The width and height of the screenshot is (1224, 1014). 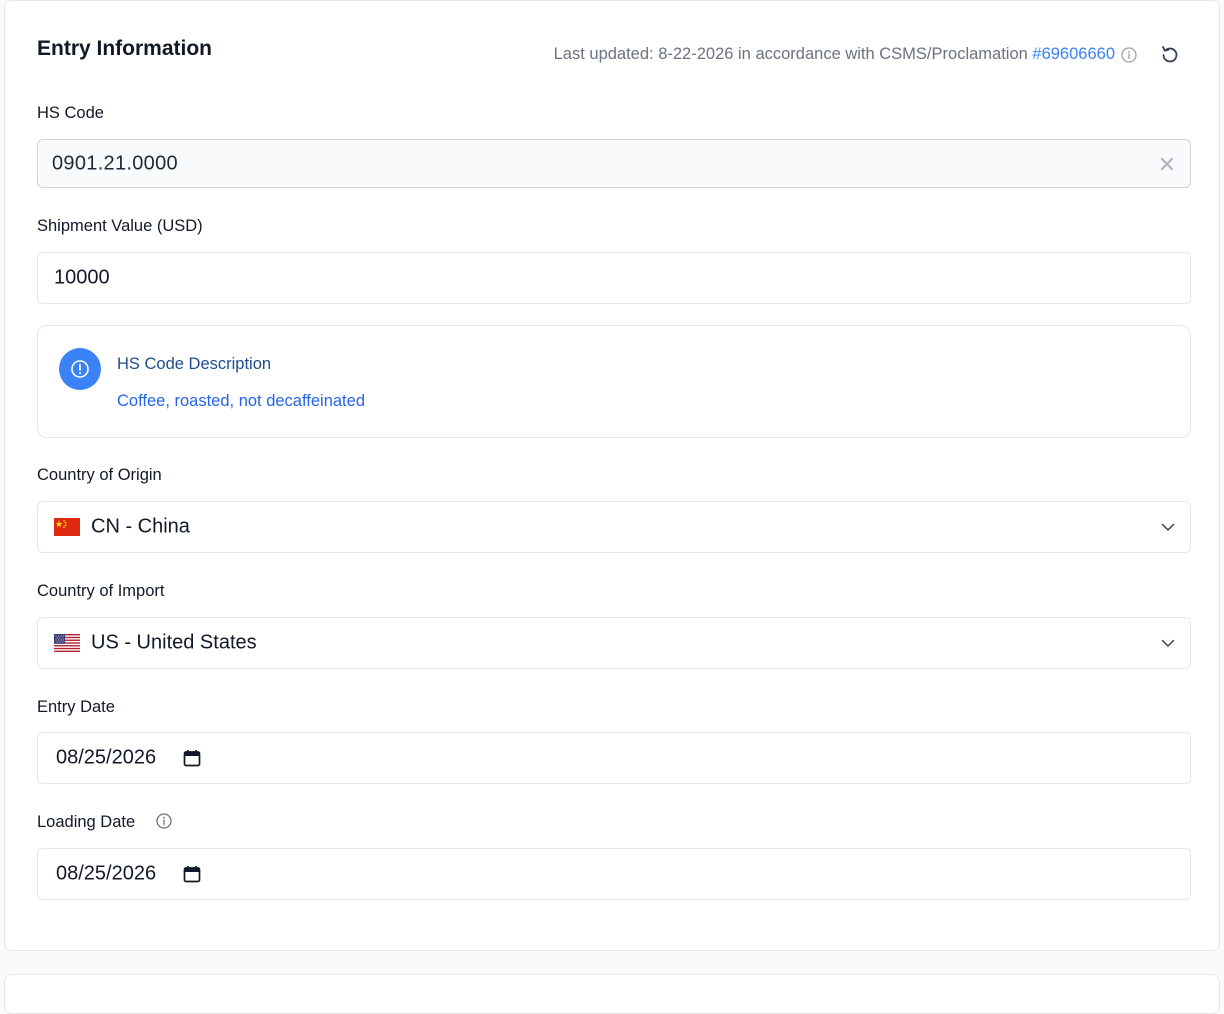 What do you see at coordinates (194, 364) in the screenshot?
I see `notice-title: HS Code Description` at bounding box center [194, 364].